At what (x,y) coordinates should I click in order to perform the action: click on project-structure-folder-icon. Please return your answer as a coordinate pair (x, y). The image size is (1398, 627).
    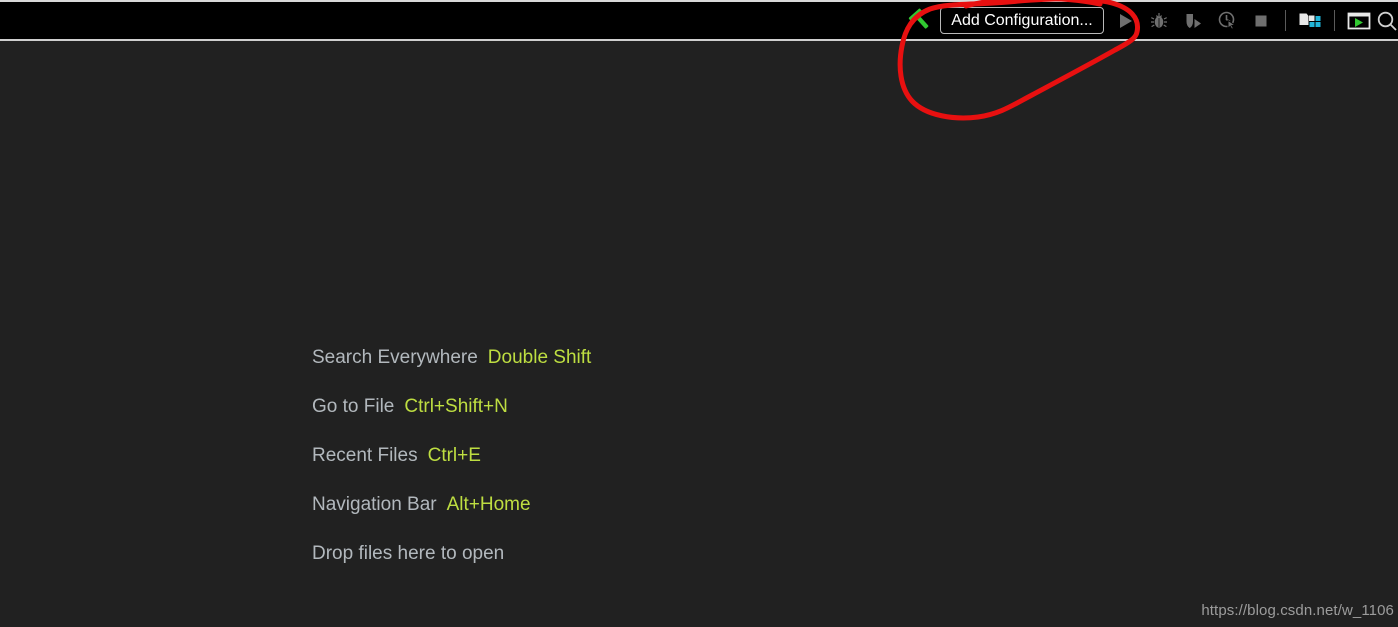
    Looking at the image, I should click on (1310, 20).